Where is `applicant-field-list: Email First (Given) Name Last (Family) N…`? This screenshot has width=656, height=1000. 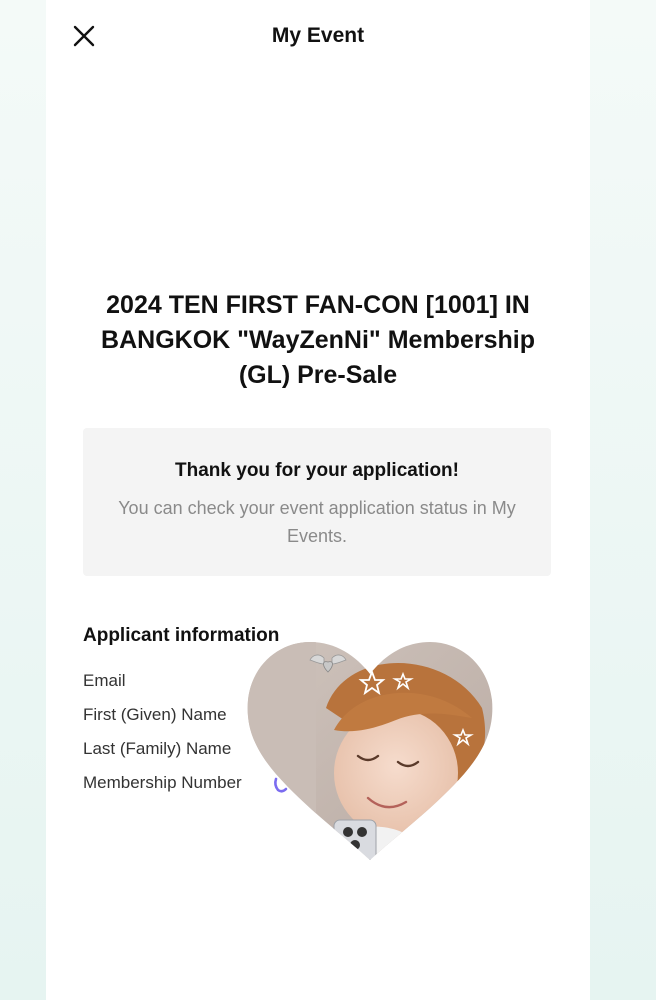 applicant-field-list: Email First (Given) Name Last (Family) N… is located at coordinates (162, 738).